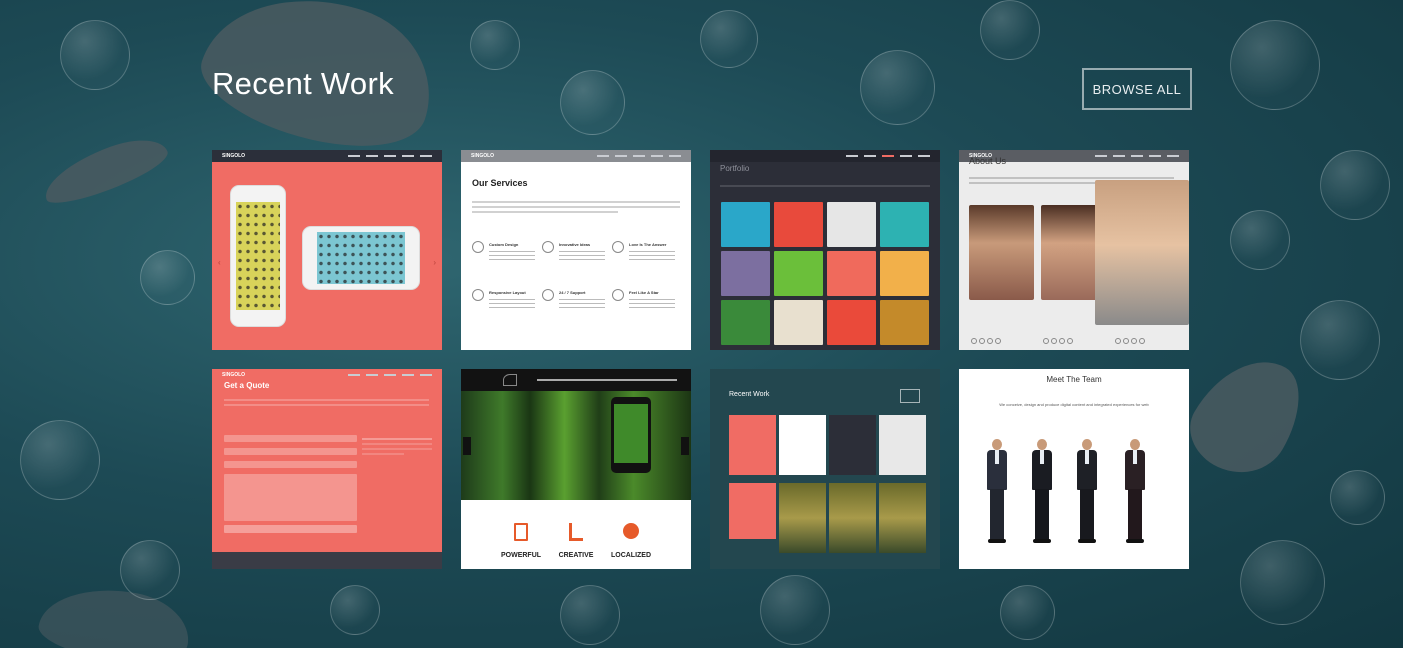 Image resolution: width=1403 pixels, height=648 pixels. I want to click on portfolio-grid, so click(825, 273).